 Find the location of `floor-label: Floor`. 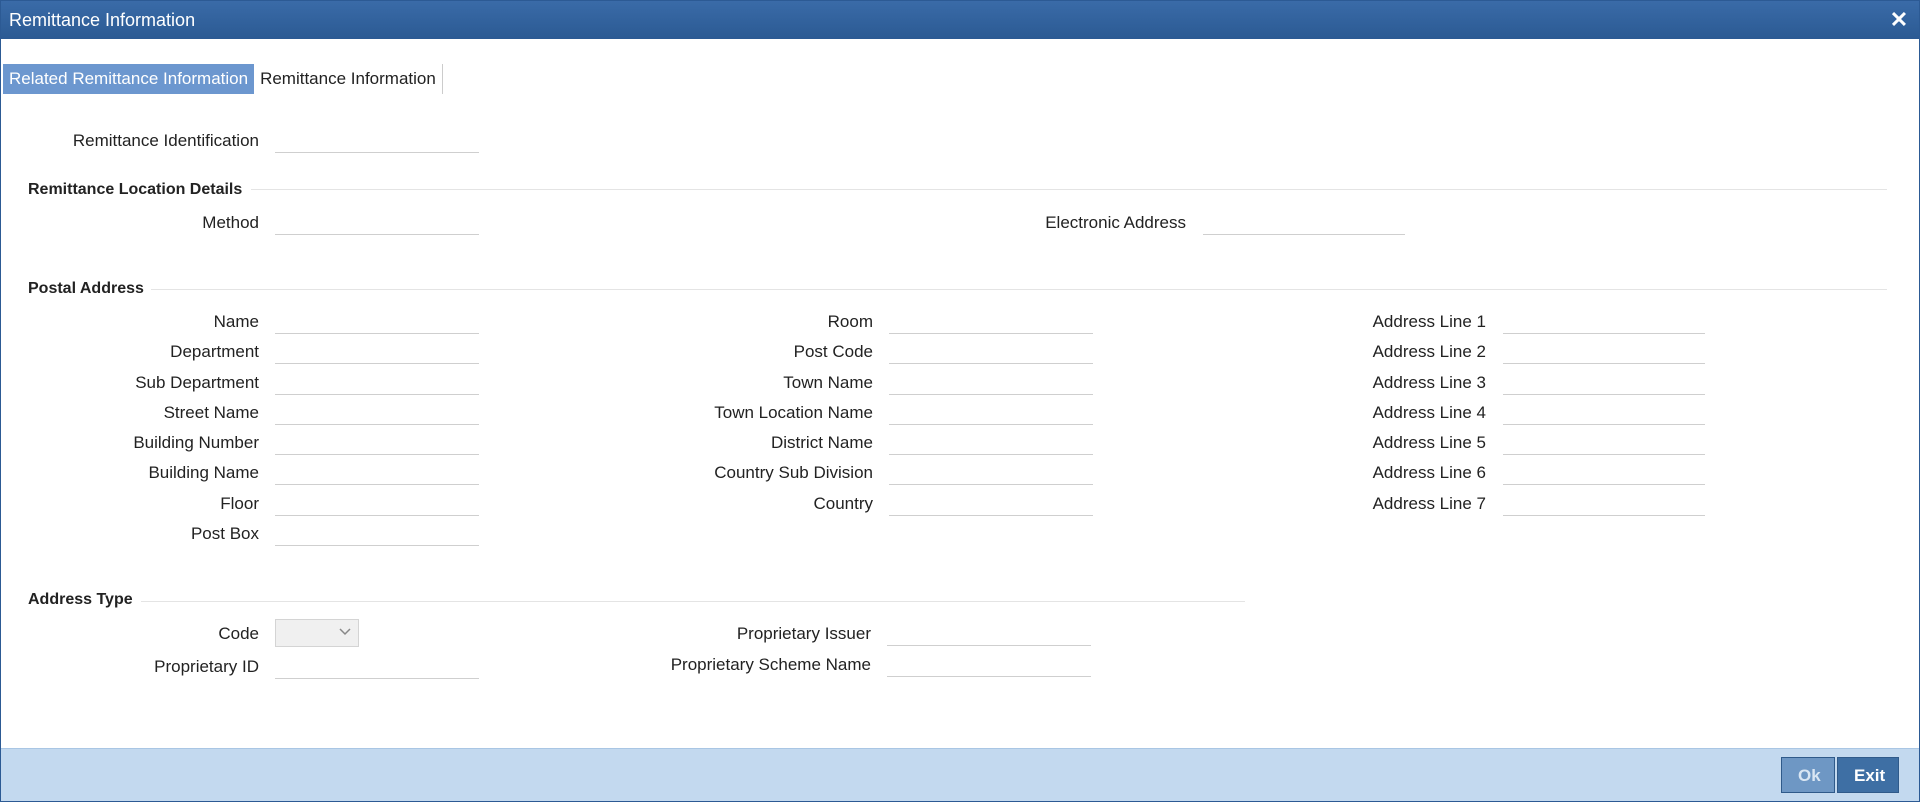

floor-label: Floor is located at coordinates (239, 503).